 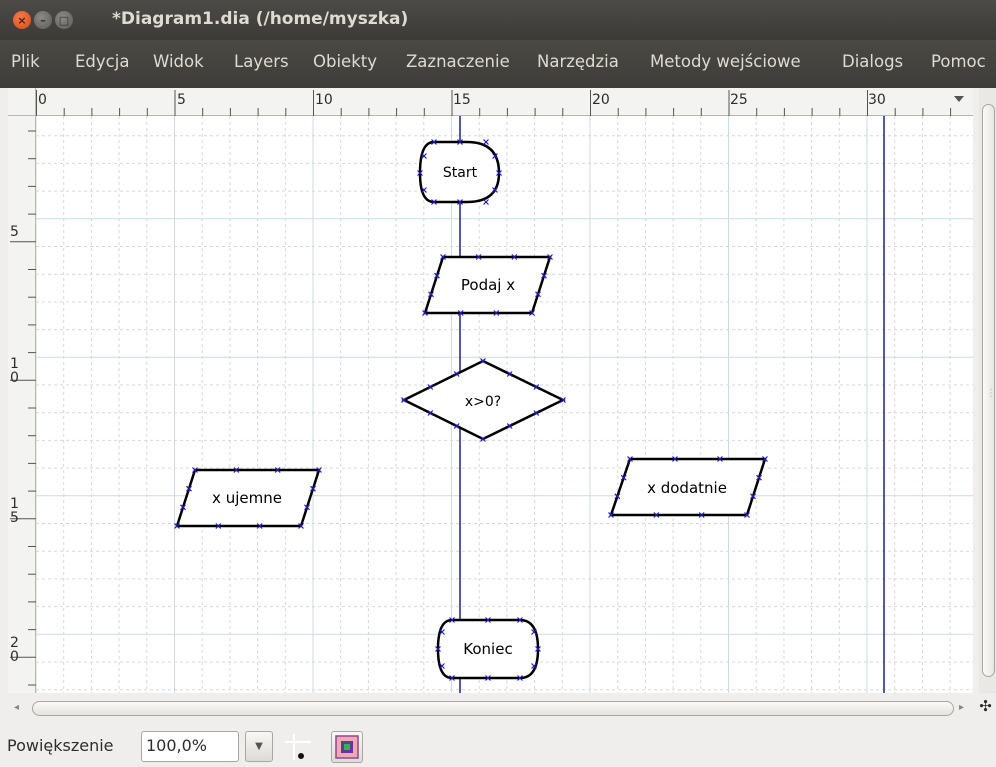 What do you see at coordinates (16, 707) in the screenshot?
I see `arrow-left-icon: ◂` at bounding box center [16, 707].